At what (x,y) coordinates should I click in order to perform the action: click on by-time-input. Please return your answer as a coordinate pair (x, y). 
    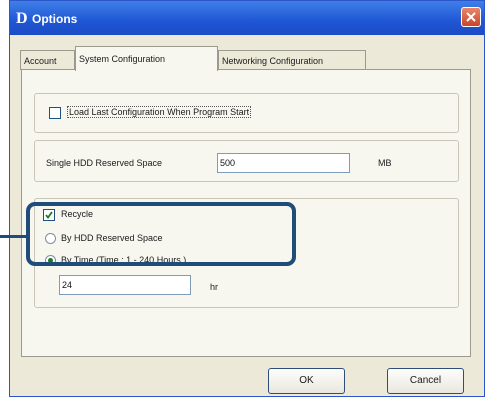
    Looking at the image, I should click on (125, 285).